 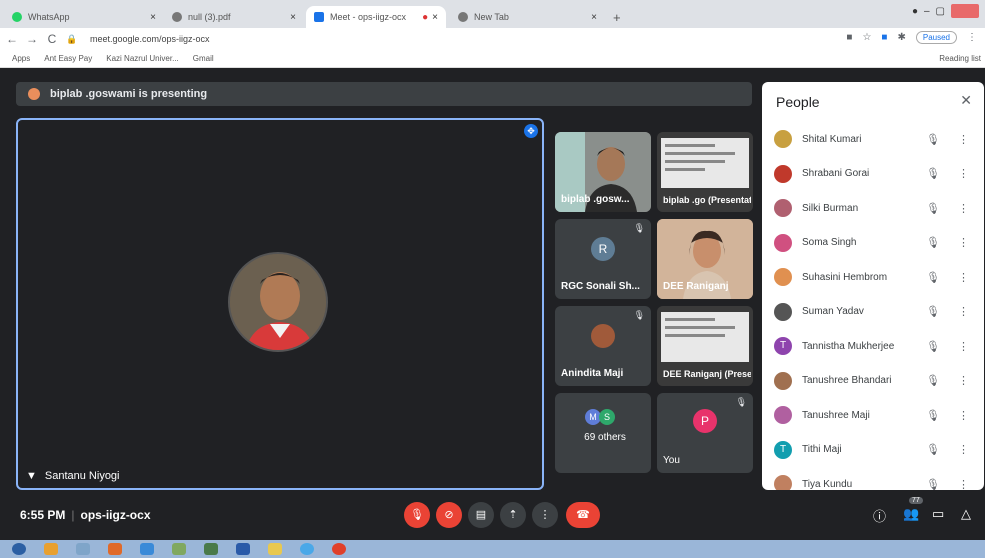 What do you see at coordinates (211, 549) in the screenshot?
I see `excel-icon` at bounding box center [211, 549].